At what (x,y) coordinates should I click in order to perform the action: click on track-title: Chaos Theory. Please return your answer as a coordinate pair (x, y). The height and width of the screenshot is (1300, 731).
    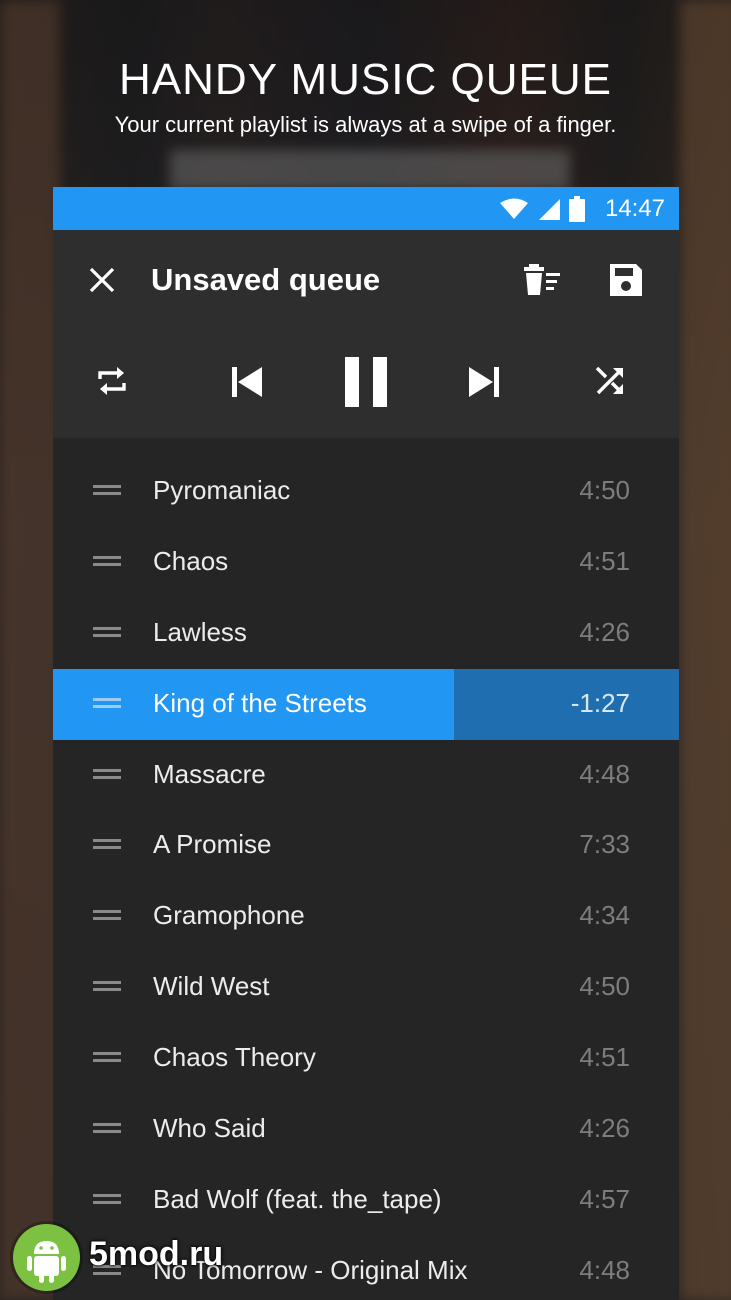
    Looking at the image, I should click on (234, 1057).